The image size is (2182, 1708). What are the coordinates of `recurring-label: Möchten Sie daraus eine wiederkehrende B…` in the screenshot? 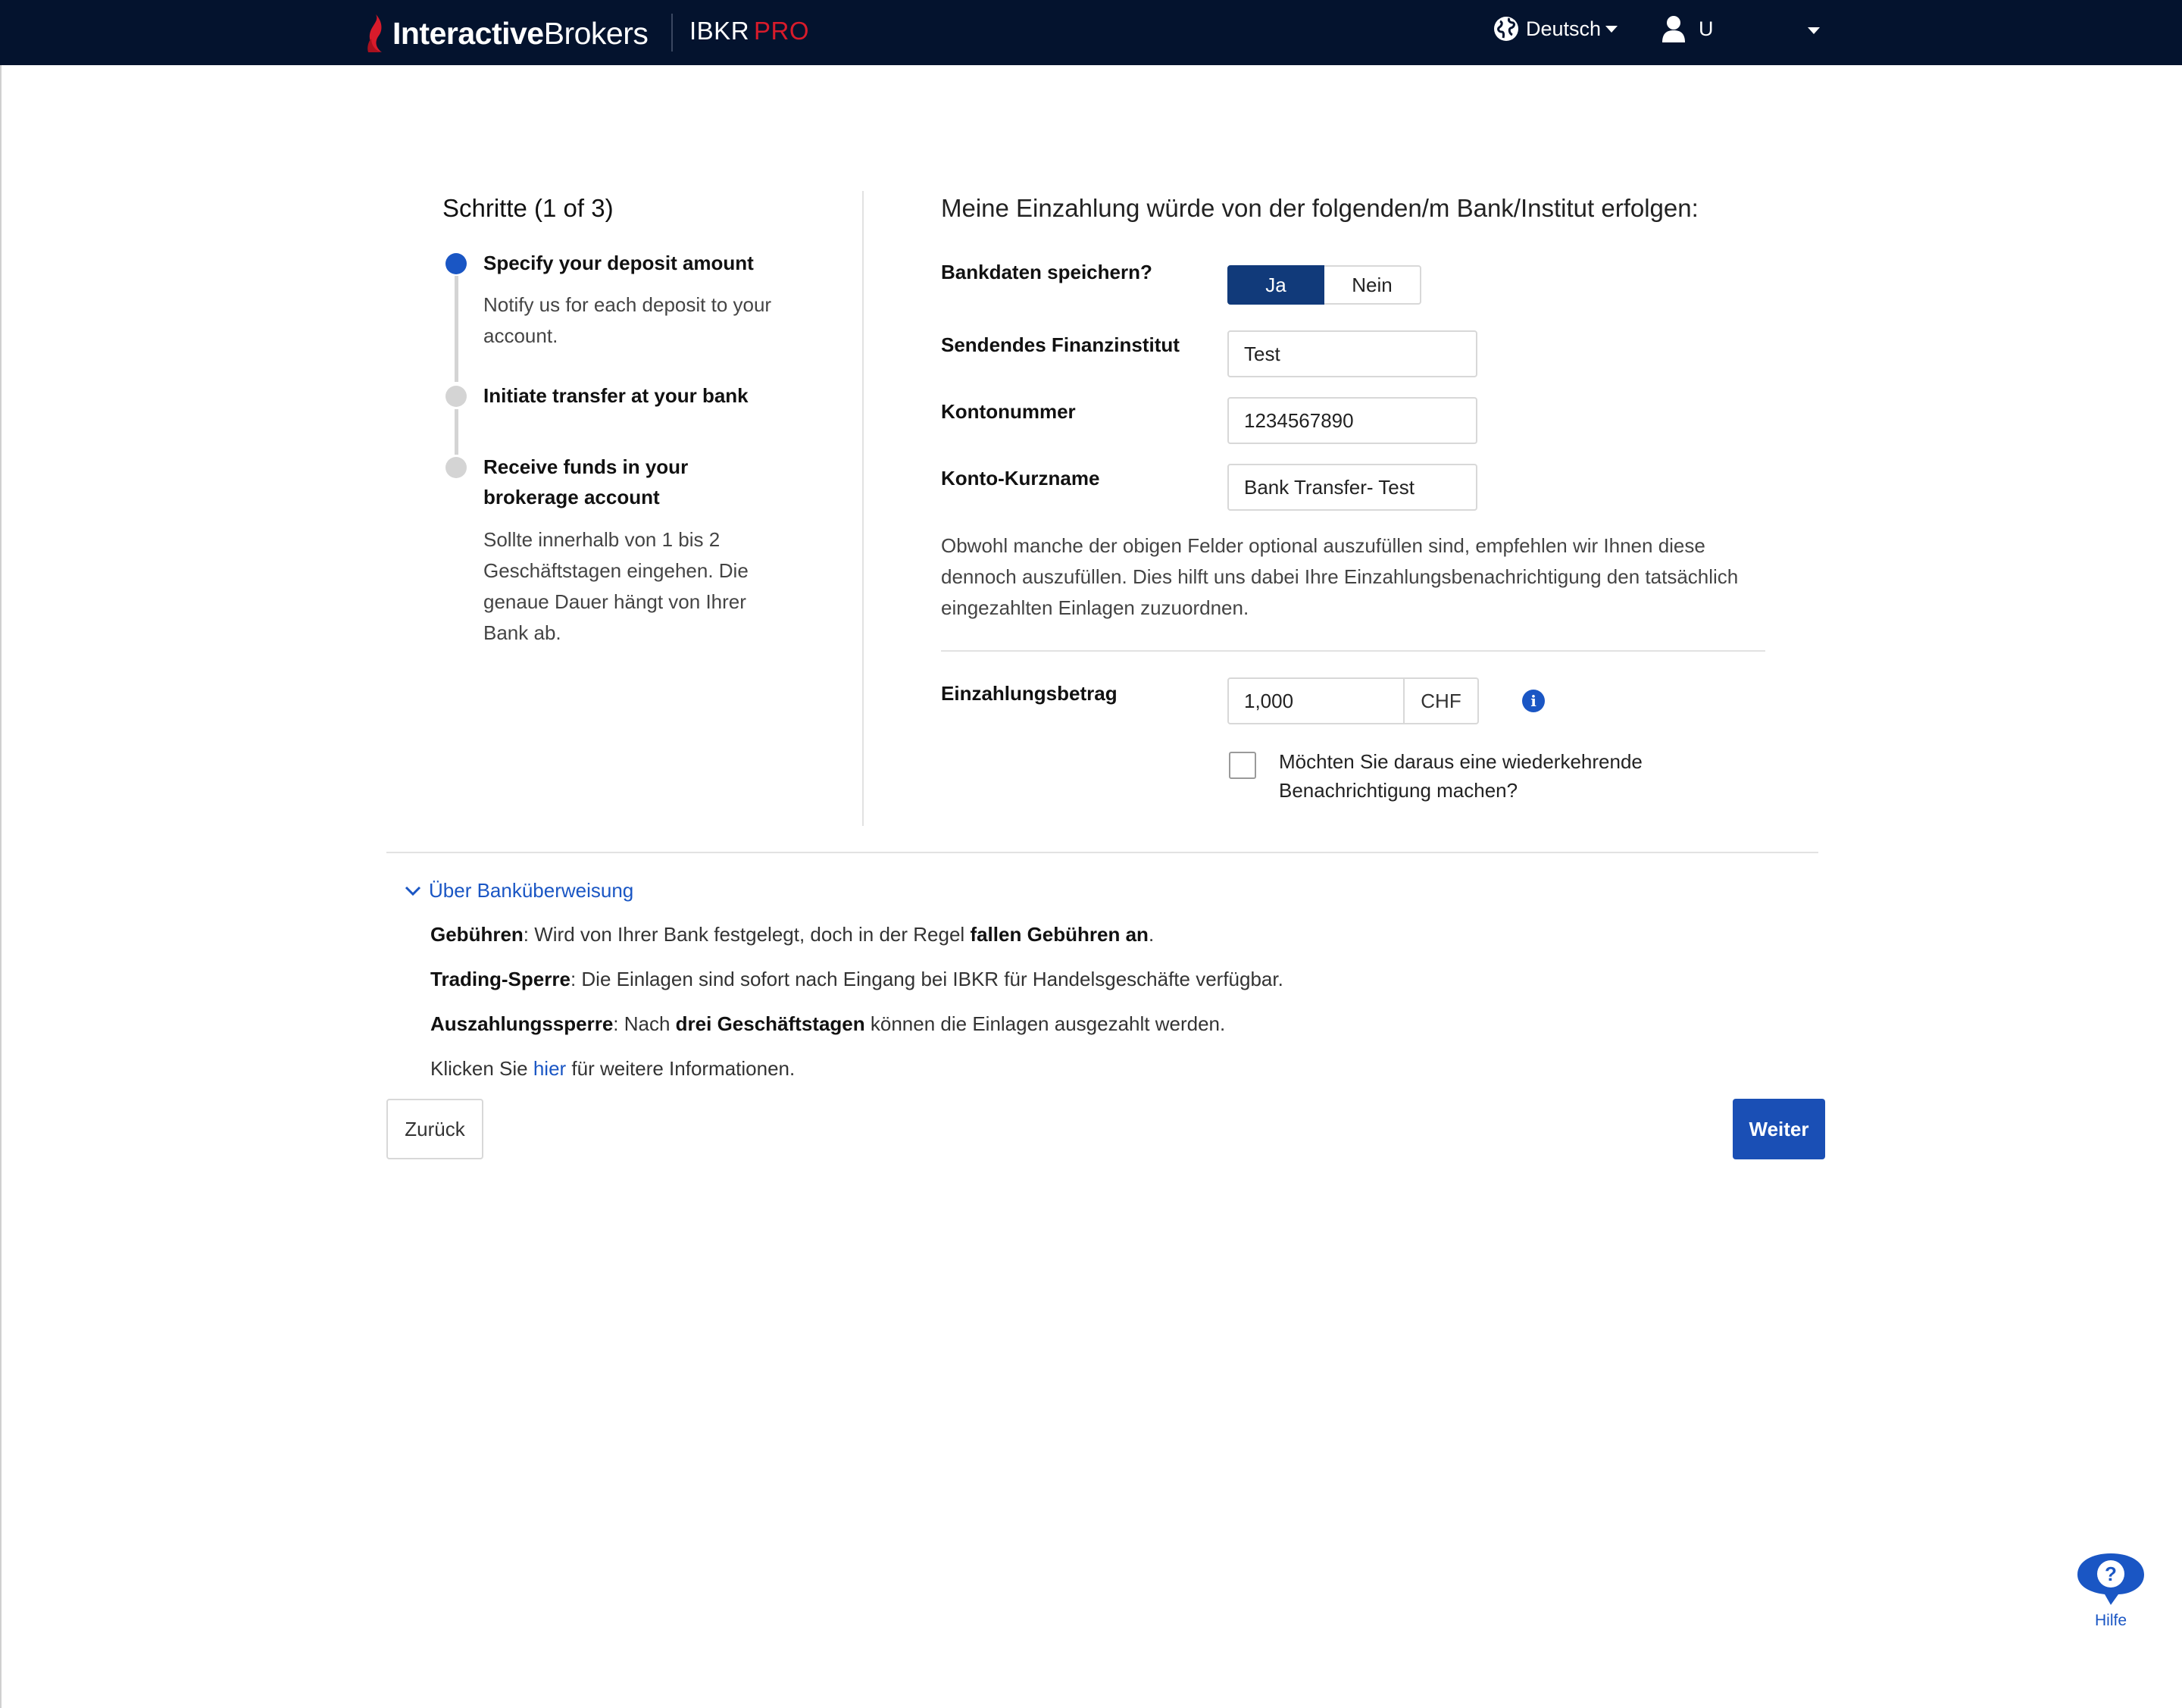 It's located at (1491, 776).